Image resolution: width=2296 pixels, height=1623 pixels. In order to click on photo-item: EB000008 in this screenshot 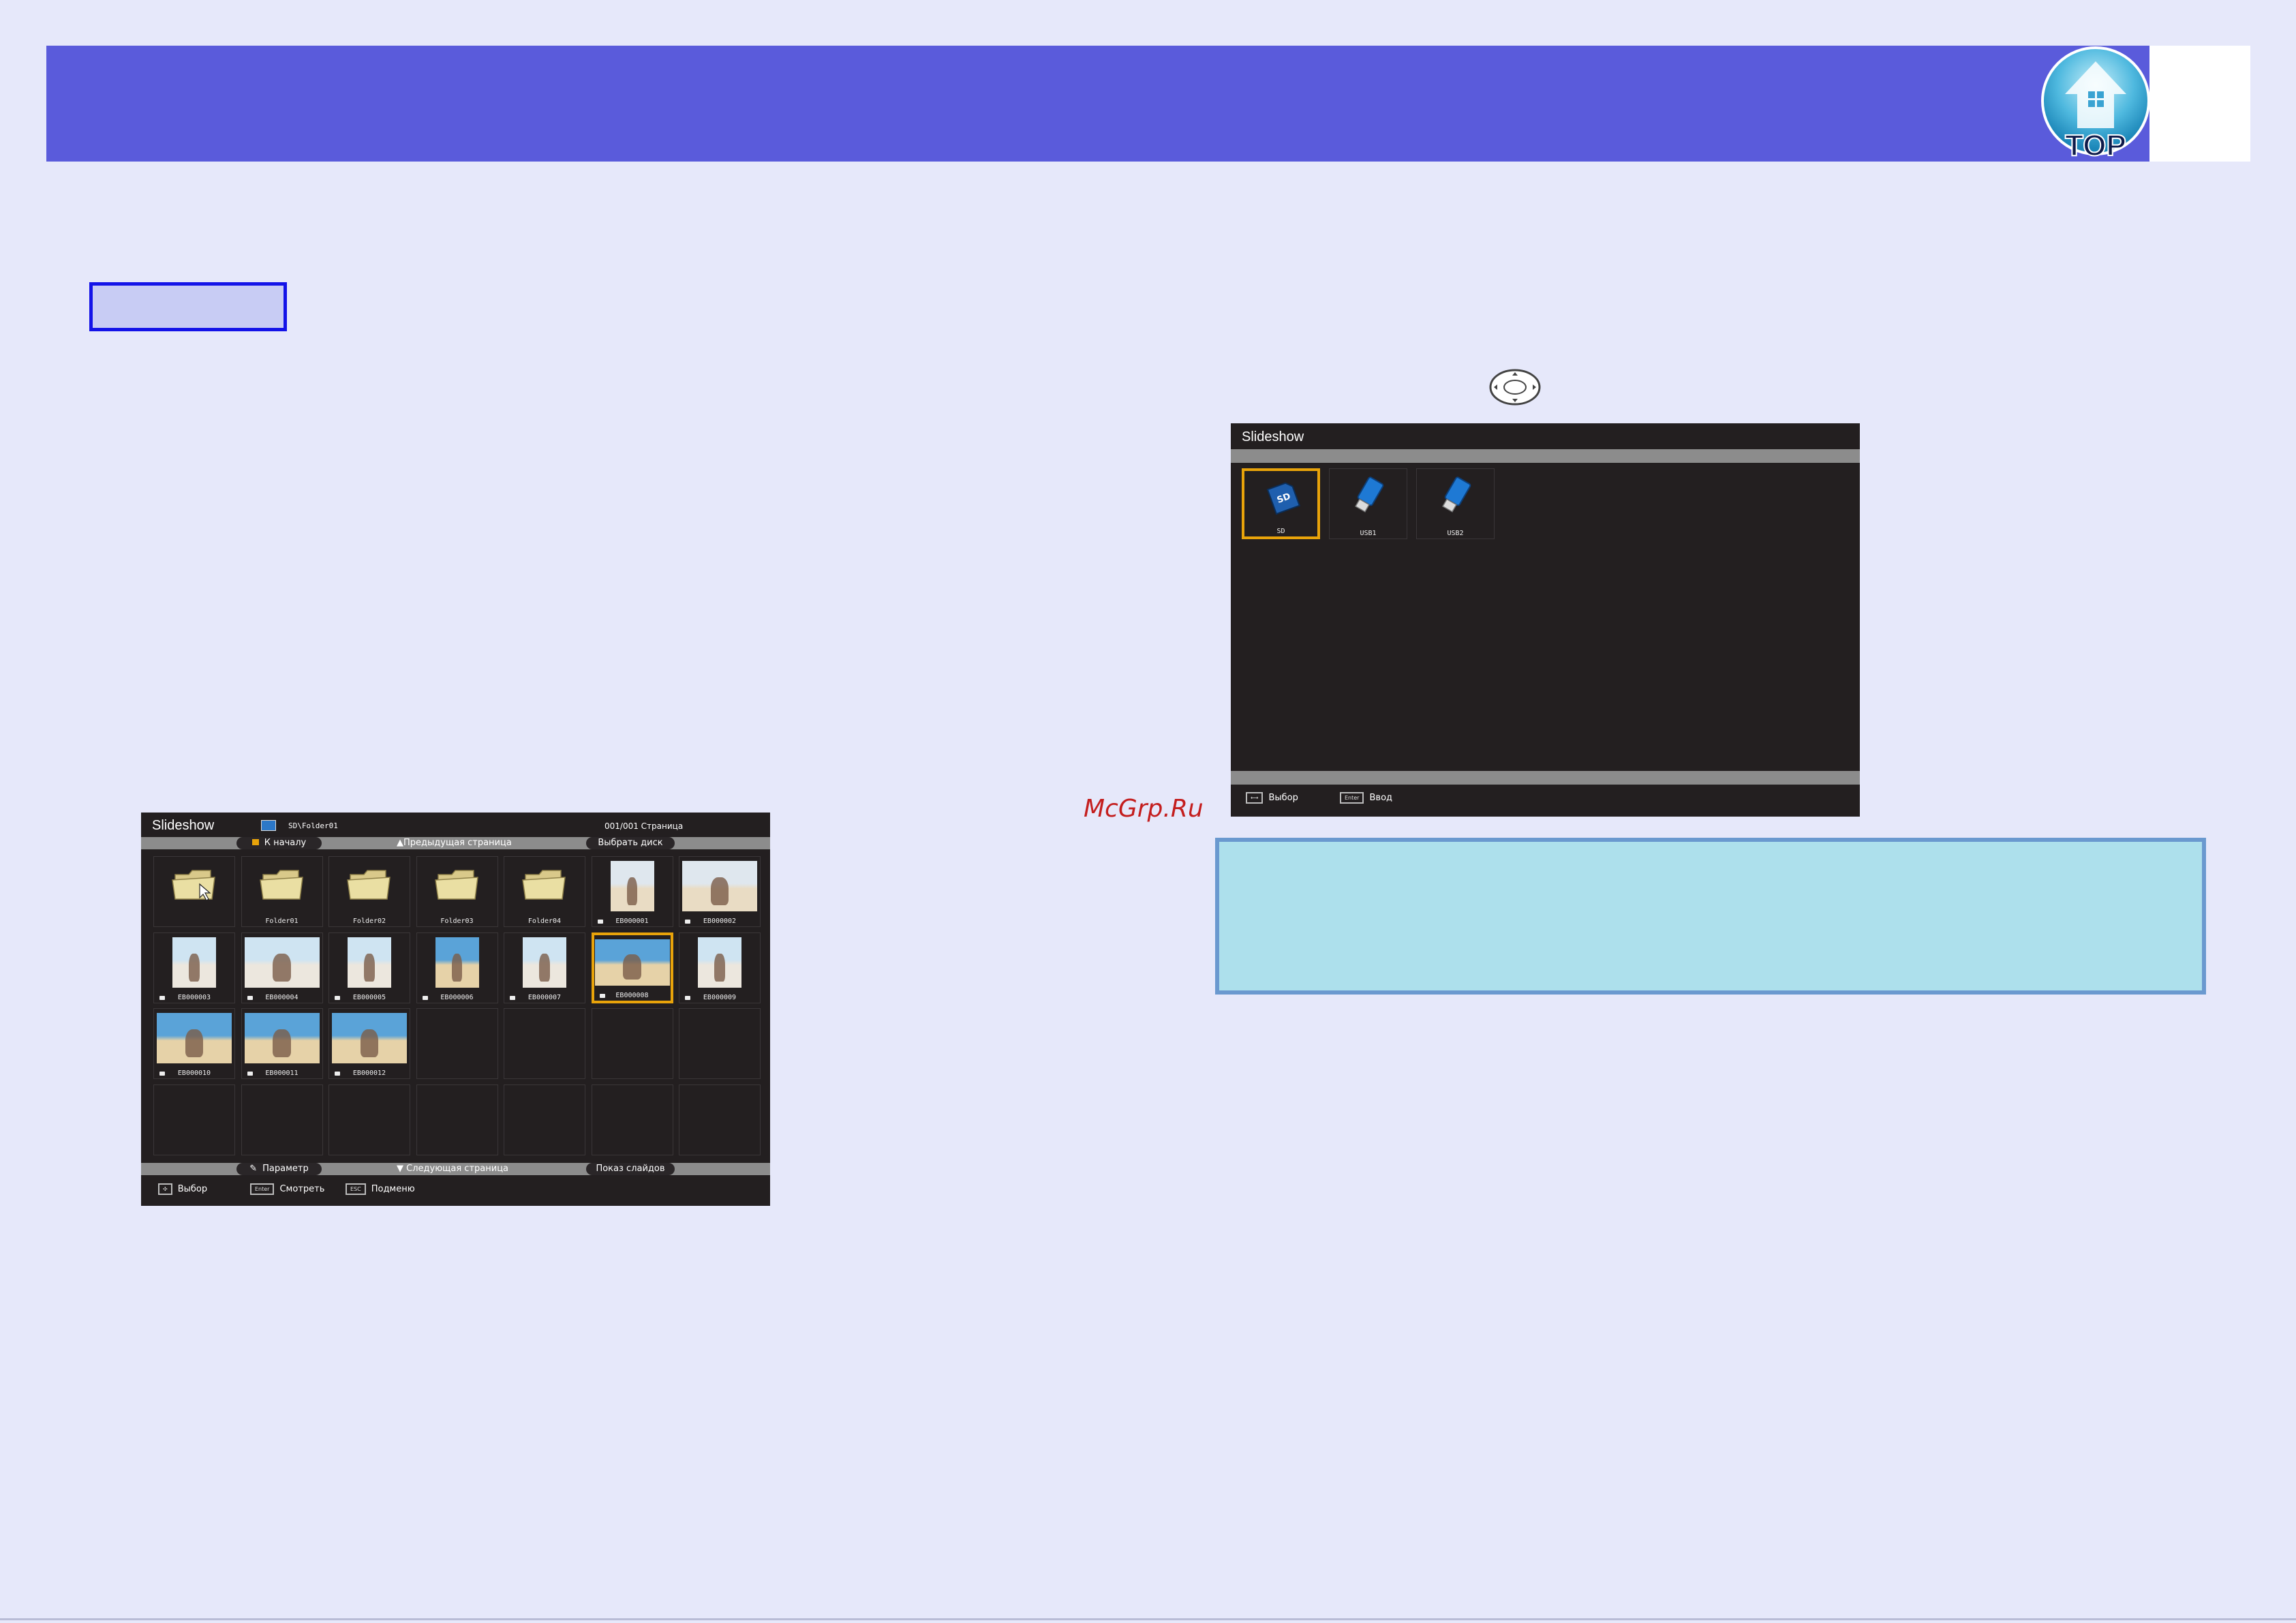, I will do `click(632, 968)`.